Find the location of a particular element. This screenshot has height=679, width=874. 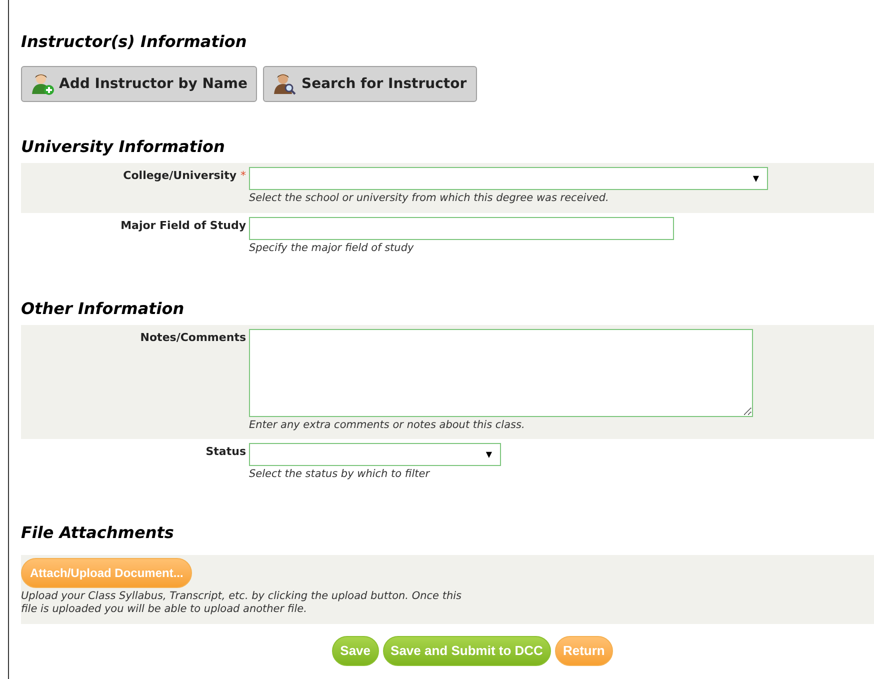

instructor-button: Add Instructor by Name is located at coordinates (139, 84).